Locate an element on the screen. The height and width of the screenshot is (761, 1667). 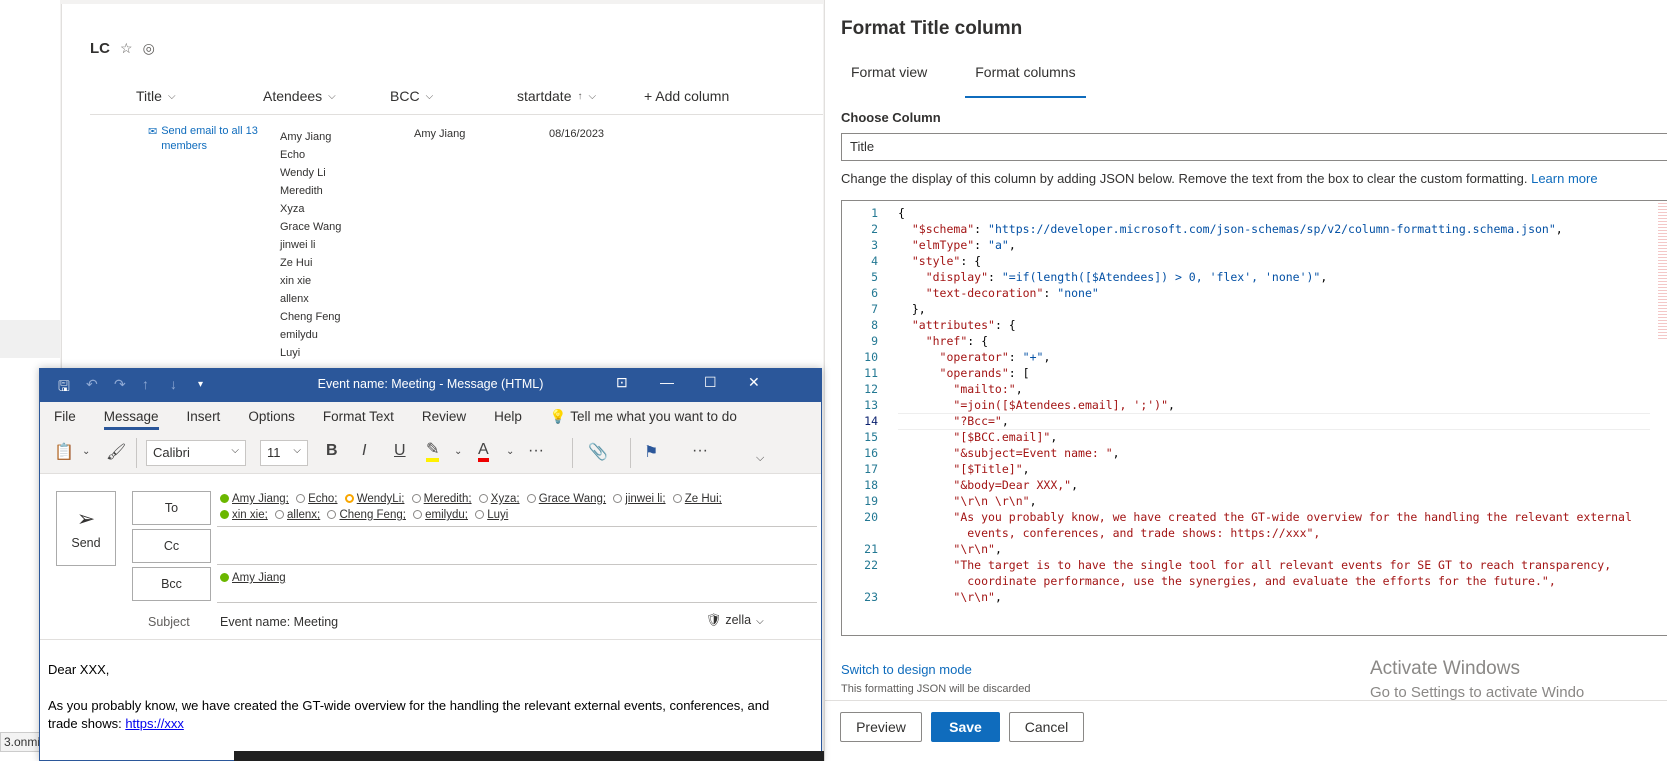
column-header-atendees: Atendees ⌵ is located at coordinates (299, 96).